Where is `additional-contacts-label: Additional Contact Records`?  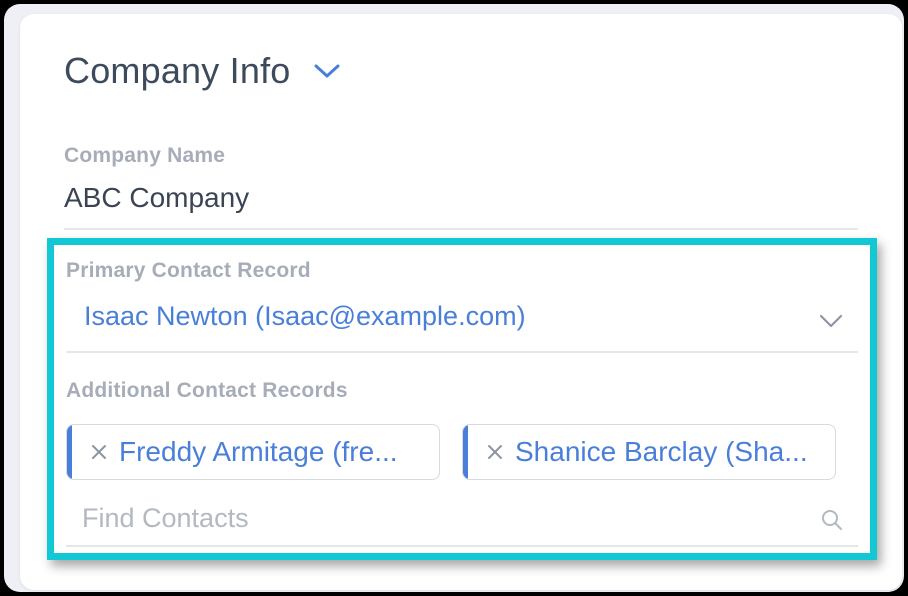
additional-contacts-label: Additional Contact Records is located at coordinates (207, 390).